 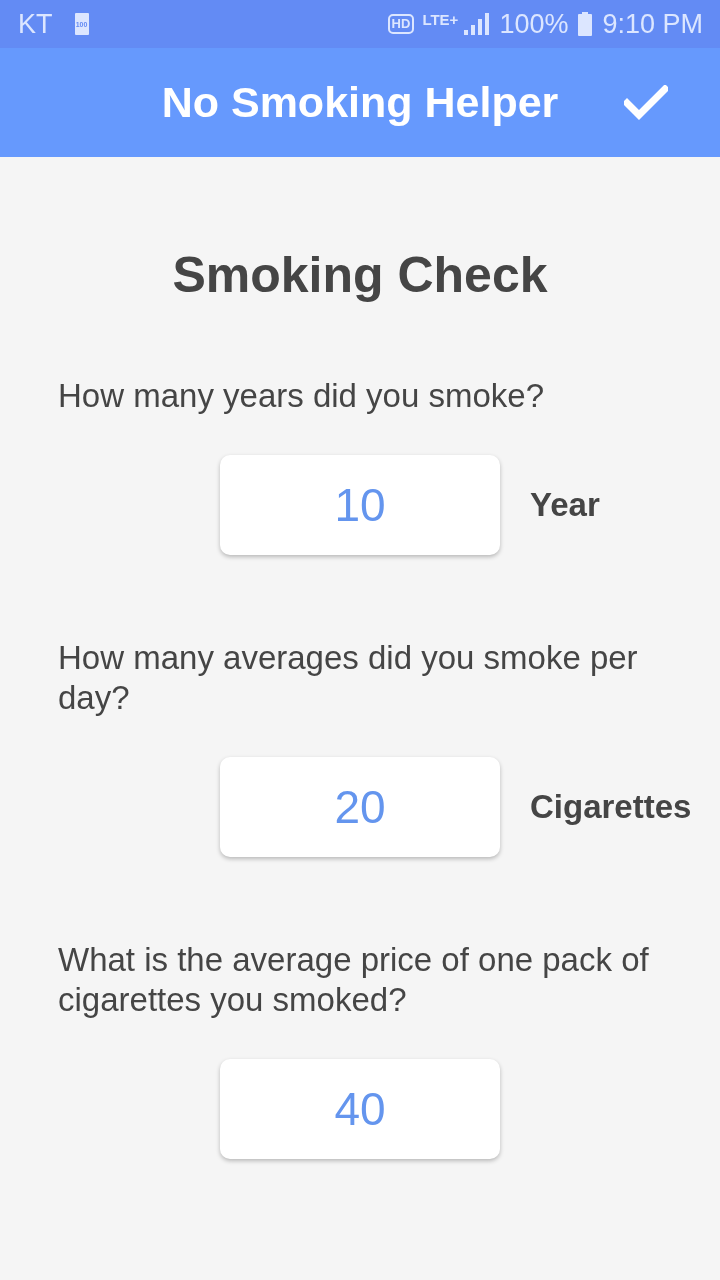 What do you see at coordinates (360, 102) in the screenshot?
I see `app-title: No Smoking Helper` at bounding box center [360, 102].